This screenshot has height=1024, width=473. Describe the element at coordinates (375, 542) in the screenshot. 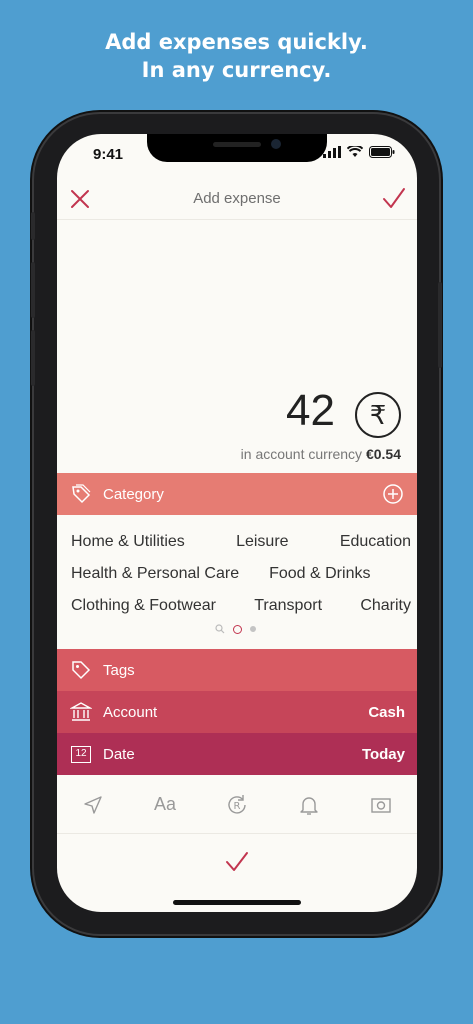

I see `category-education: Education` at that location.